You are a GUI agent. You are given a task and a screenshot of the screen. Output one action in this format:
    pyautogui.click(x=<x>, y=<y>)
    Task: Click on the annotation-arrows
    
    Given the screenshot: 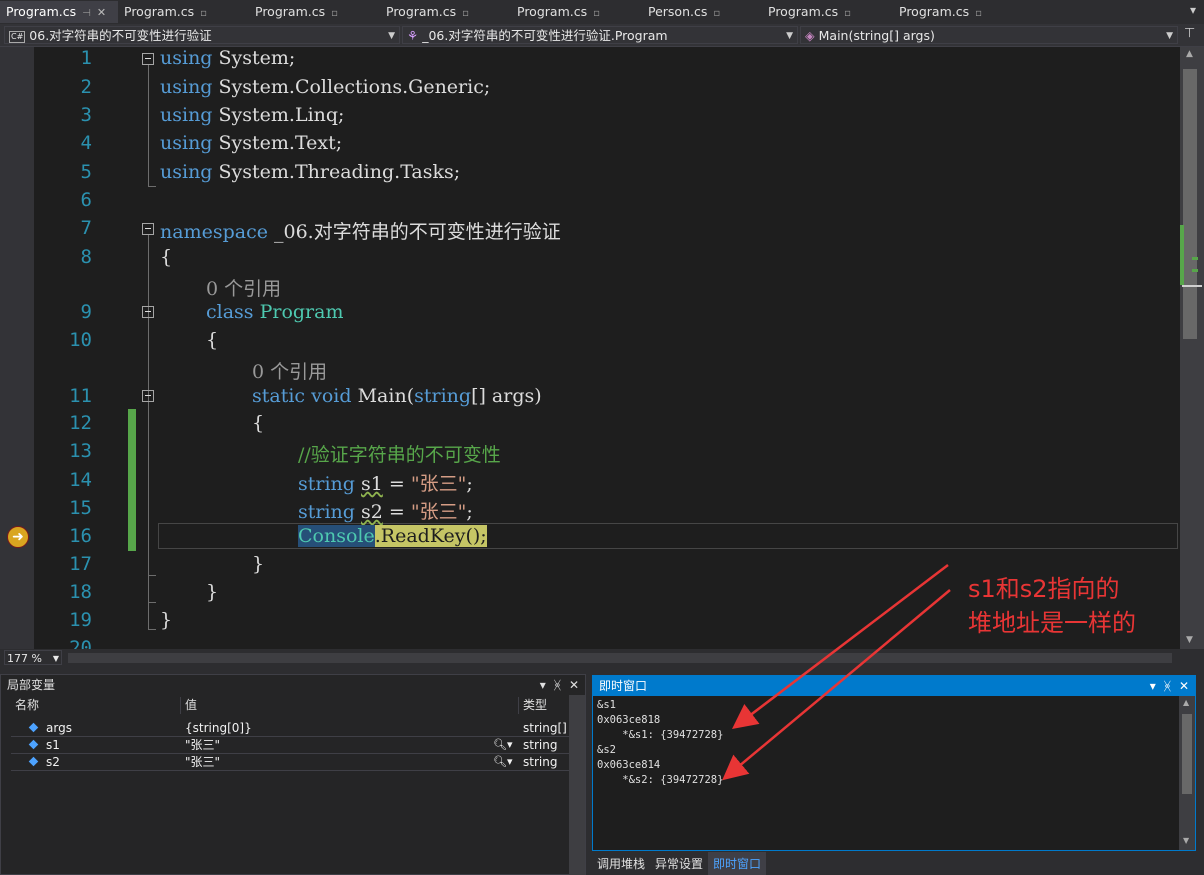 What is the action you would take?
    pyautogui.click(x=836, y=672)
    